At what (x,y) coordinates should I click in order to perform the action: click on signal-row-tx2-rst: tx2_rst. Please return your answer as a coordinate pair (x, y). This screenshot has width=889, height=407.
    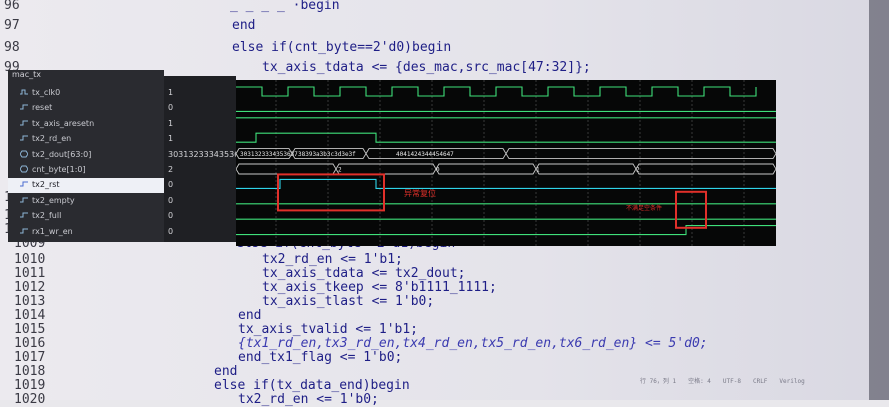
    Looking at the image, I should click on (86, 186).